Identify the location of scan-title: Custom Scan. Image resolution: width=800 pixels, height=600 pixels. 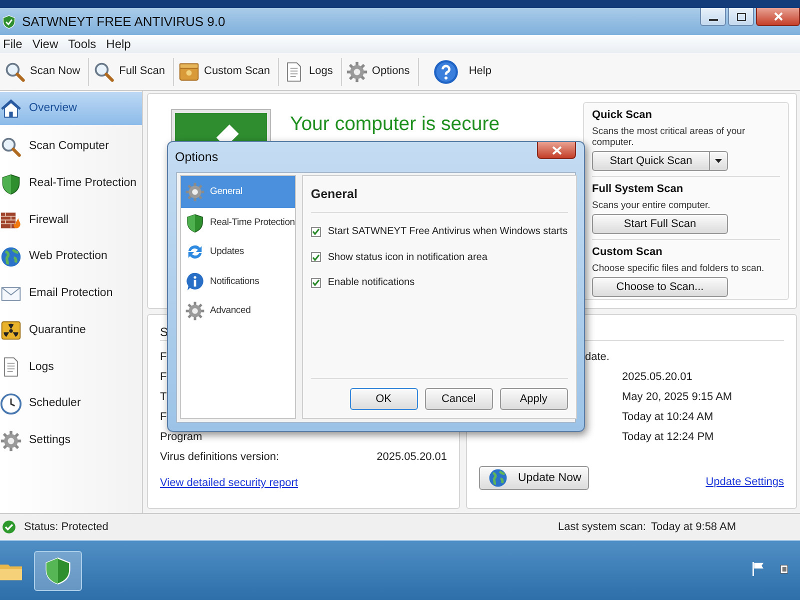
(628, 252).